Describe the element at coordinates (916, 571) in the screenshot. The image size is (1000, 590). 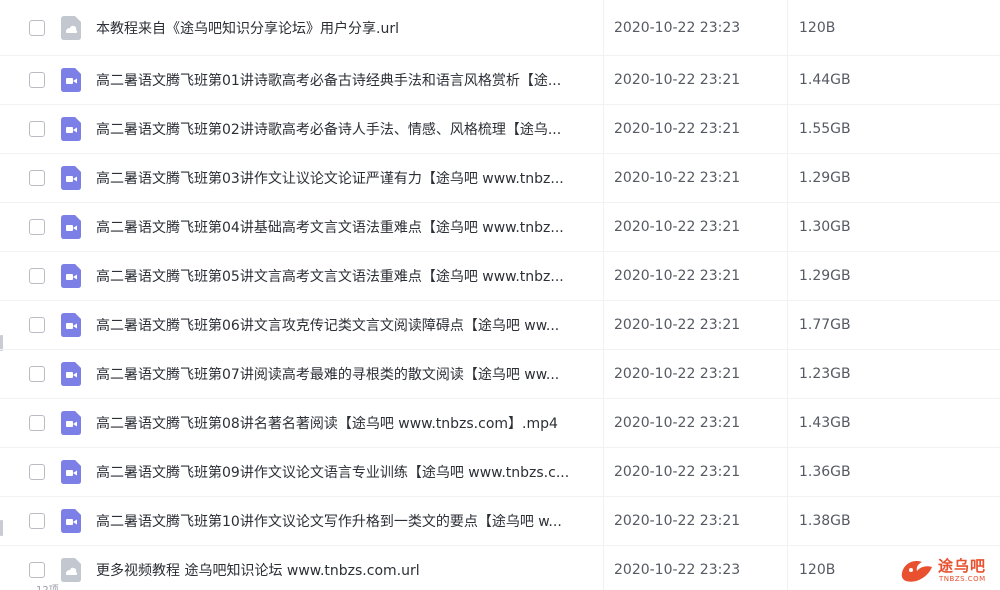
I see `bird-logo-icon` at that location.